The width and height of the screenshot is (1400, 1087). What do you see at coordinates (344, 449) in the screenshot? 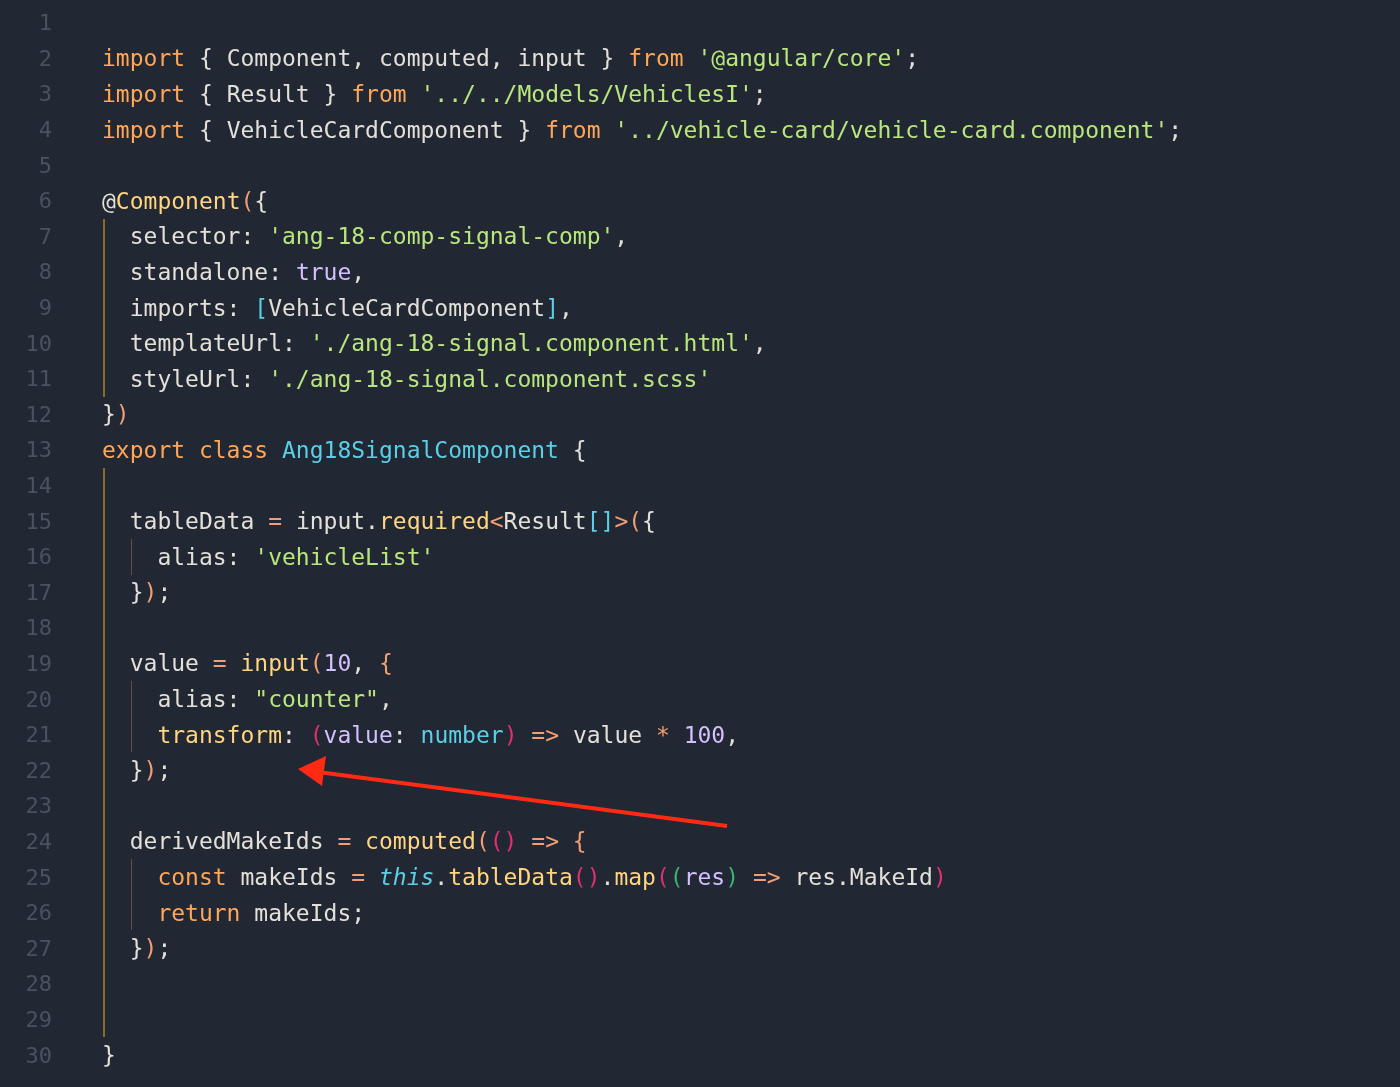
I see `code-line: export class Ang18SignalComponent {` at bounding box center [344, 449].